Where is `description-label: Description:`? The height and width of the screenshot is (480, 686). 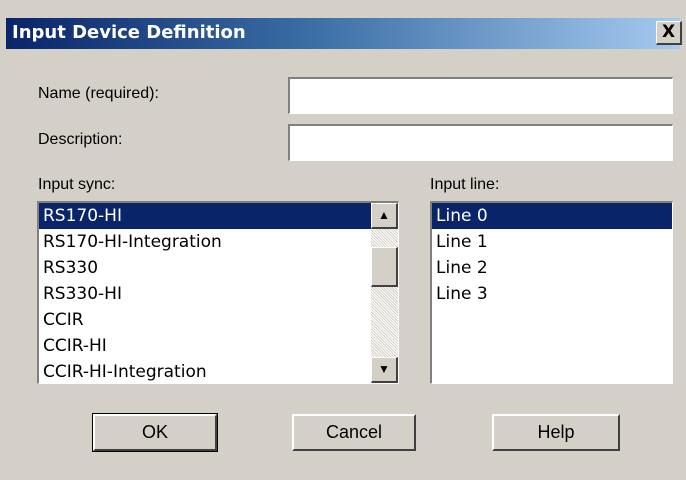 description-label: Description: is located at coordinates (80, 139).